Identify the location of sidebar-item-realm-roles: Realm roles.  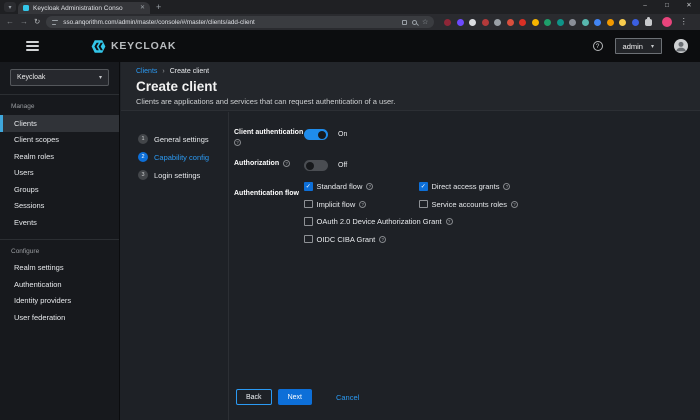
(59, 156).